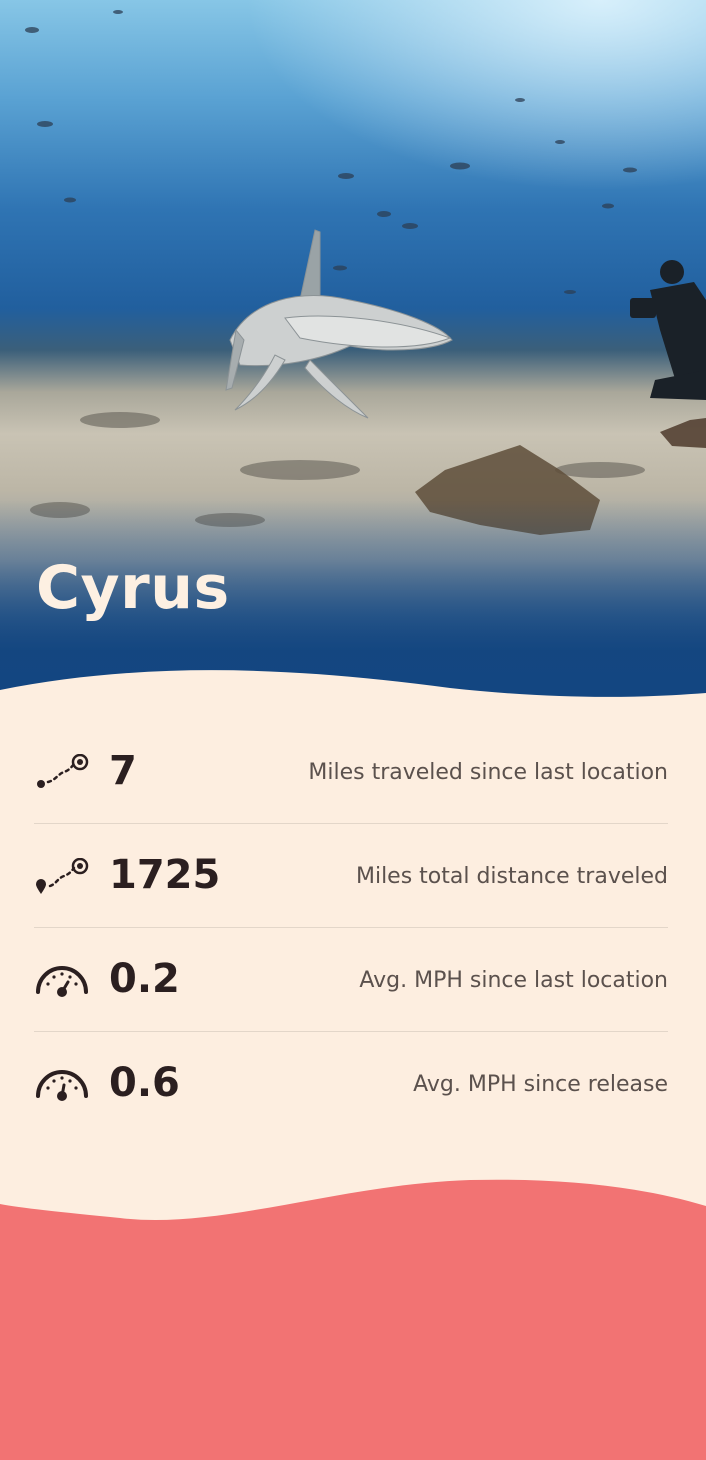 This screenshot has width=706, height=1460. Describe the element at coordinates (351, 980) in the screenshot. I see `stat-row-mph-since-last: 0.2 Avg. MPH since last location` at that location.